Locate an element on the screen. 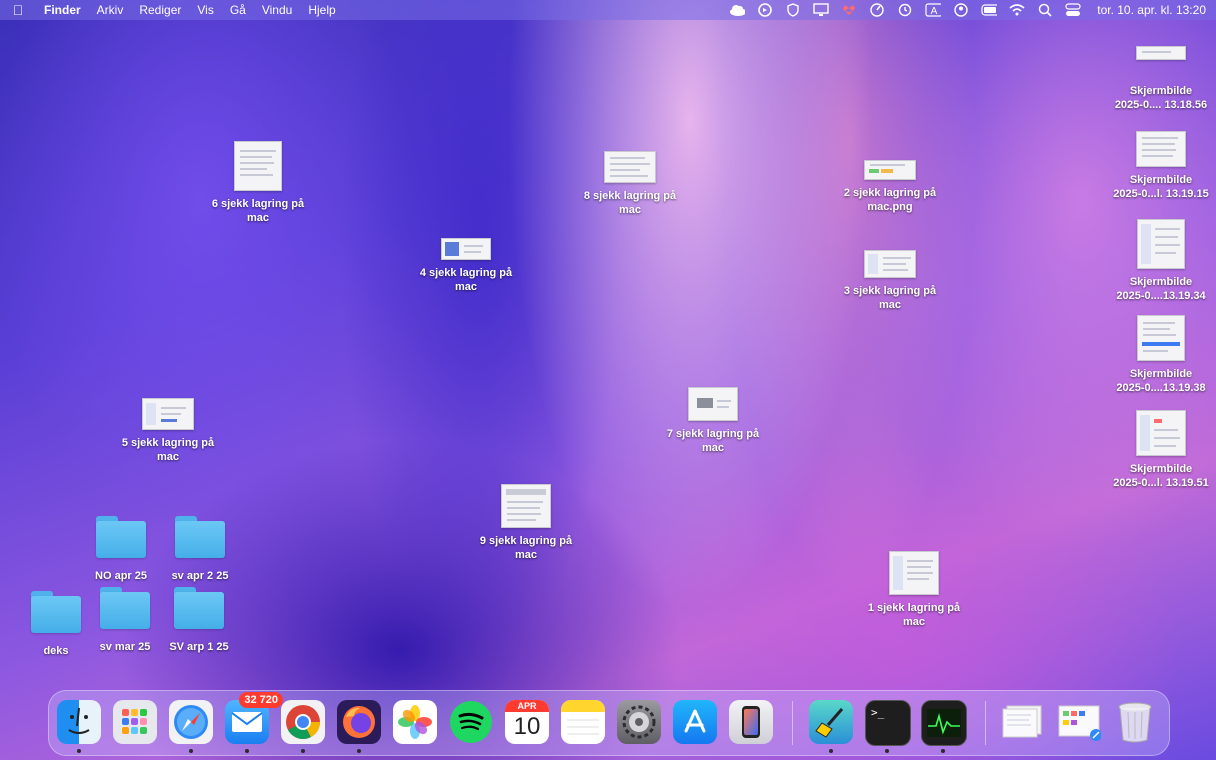  dock-cleanmymac is located at coordinates (831, 722).